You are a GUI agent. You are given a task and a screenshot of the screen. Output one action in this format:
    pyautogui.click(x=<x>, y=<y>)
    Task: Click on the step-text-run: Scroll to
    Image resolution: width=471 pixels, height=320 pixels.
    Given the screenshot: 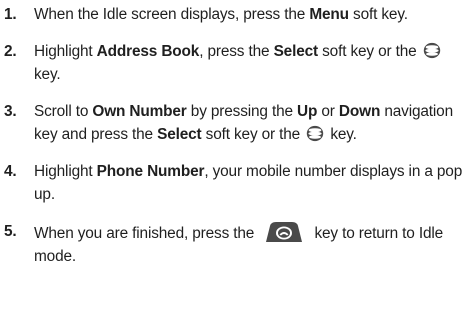 What is the action you would take?
    pyautogui.click(x=63, y=111)
    